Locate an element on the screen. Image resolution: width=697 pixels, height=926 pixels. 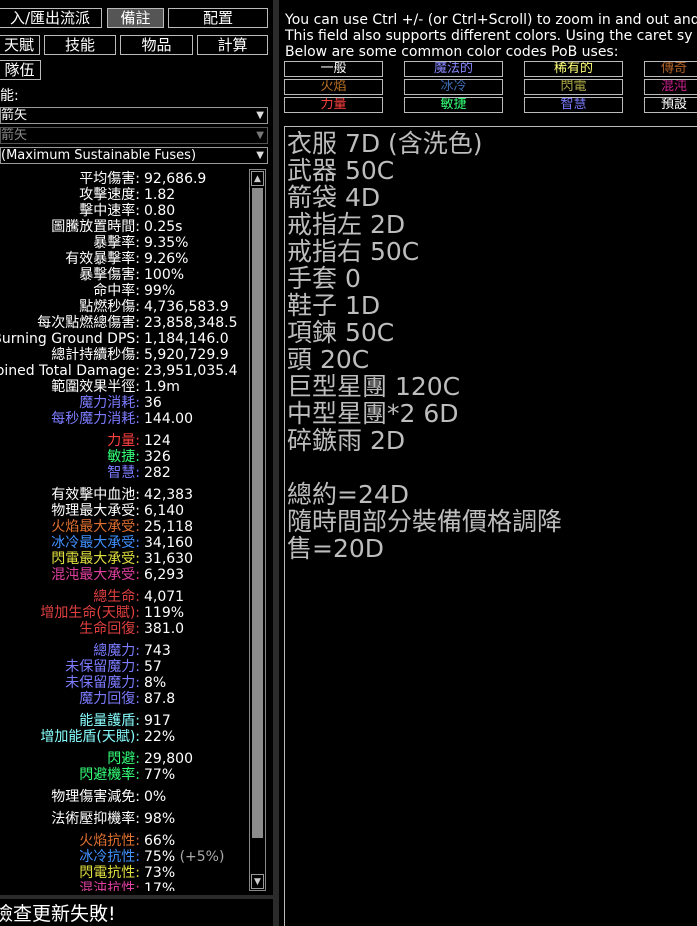
color-code-button: 魔法的 is located at coordinates (453, 69).